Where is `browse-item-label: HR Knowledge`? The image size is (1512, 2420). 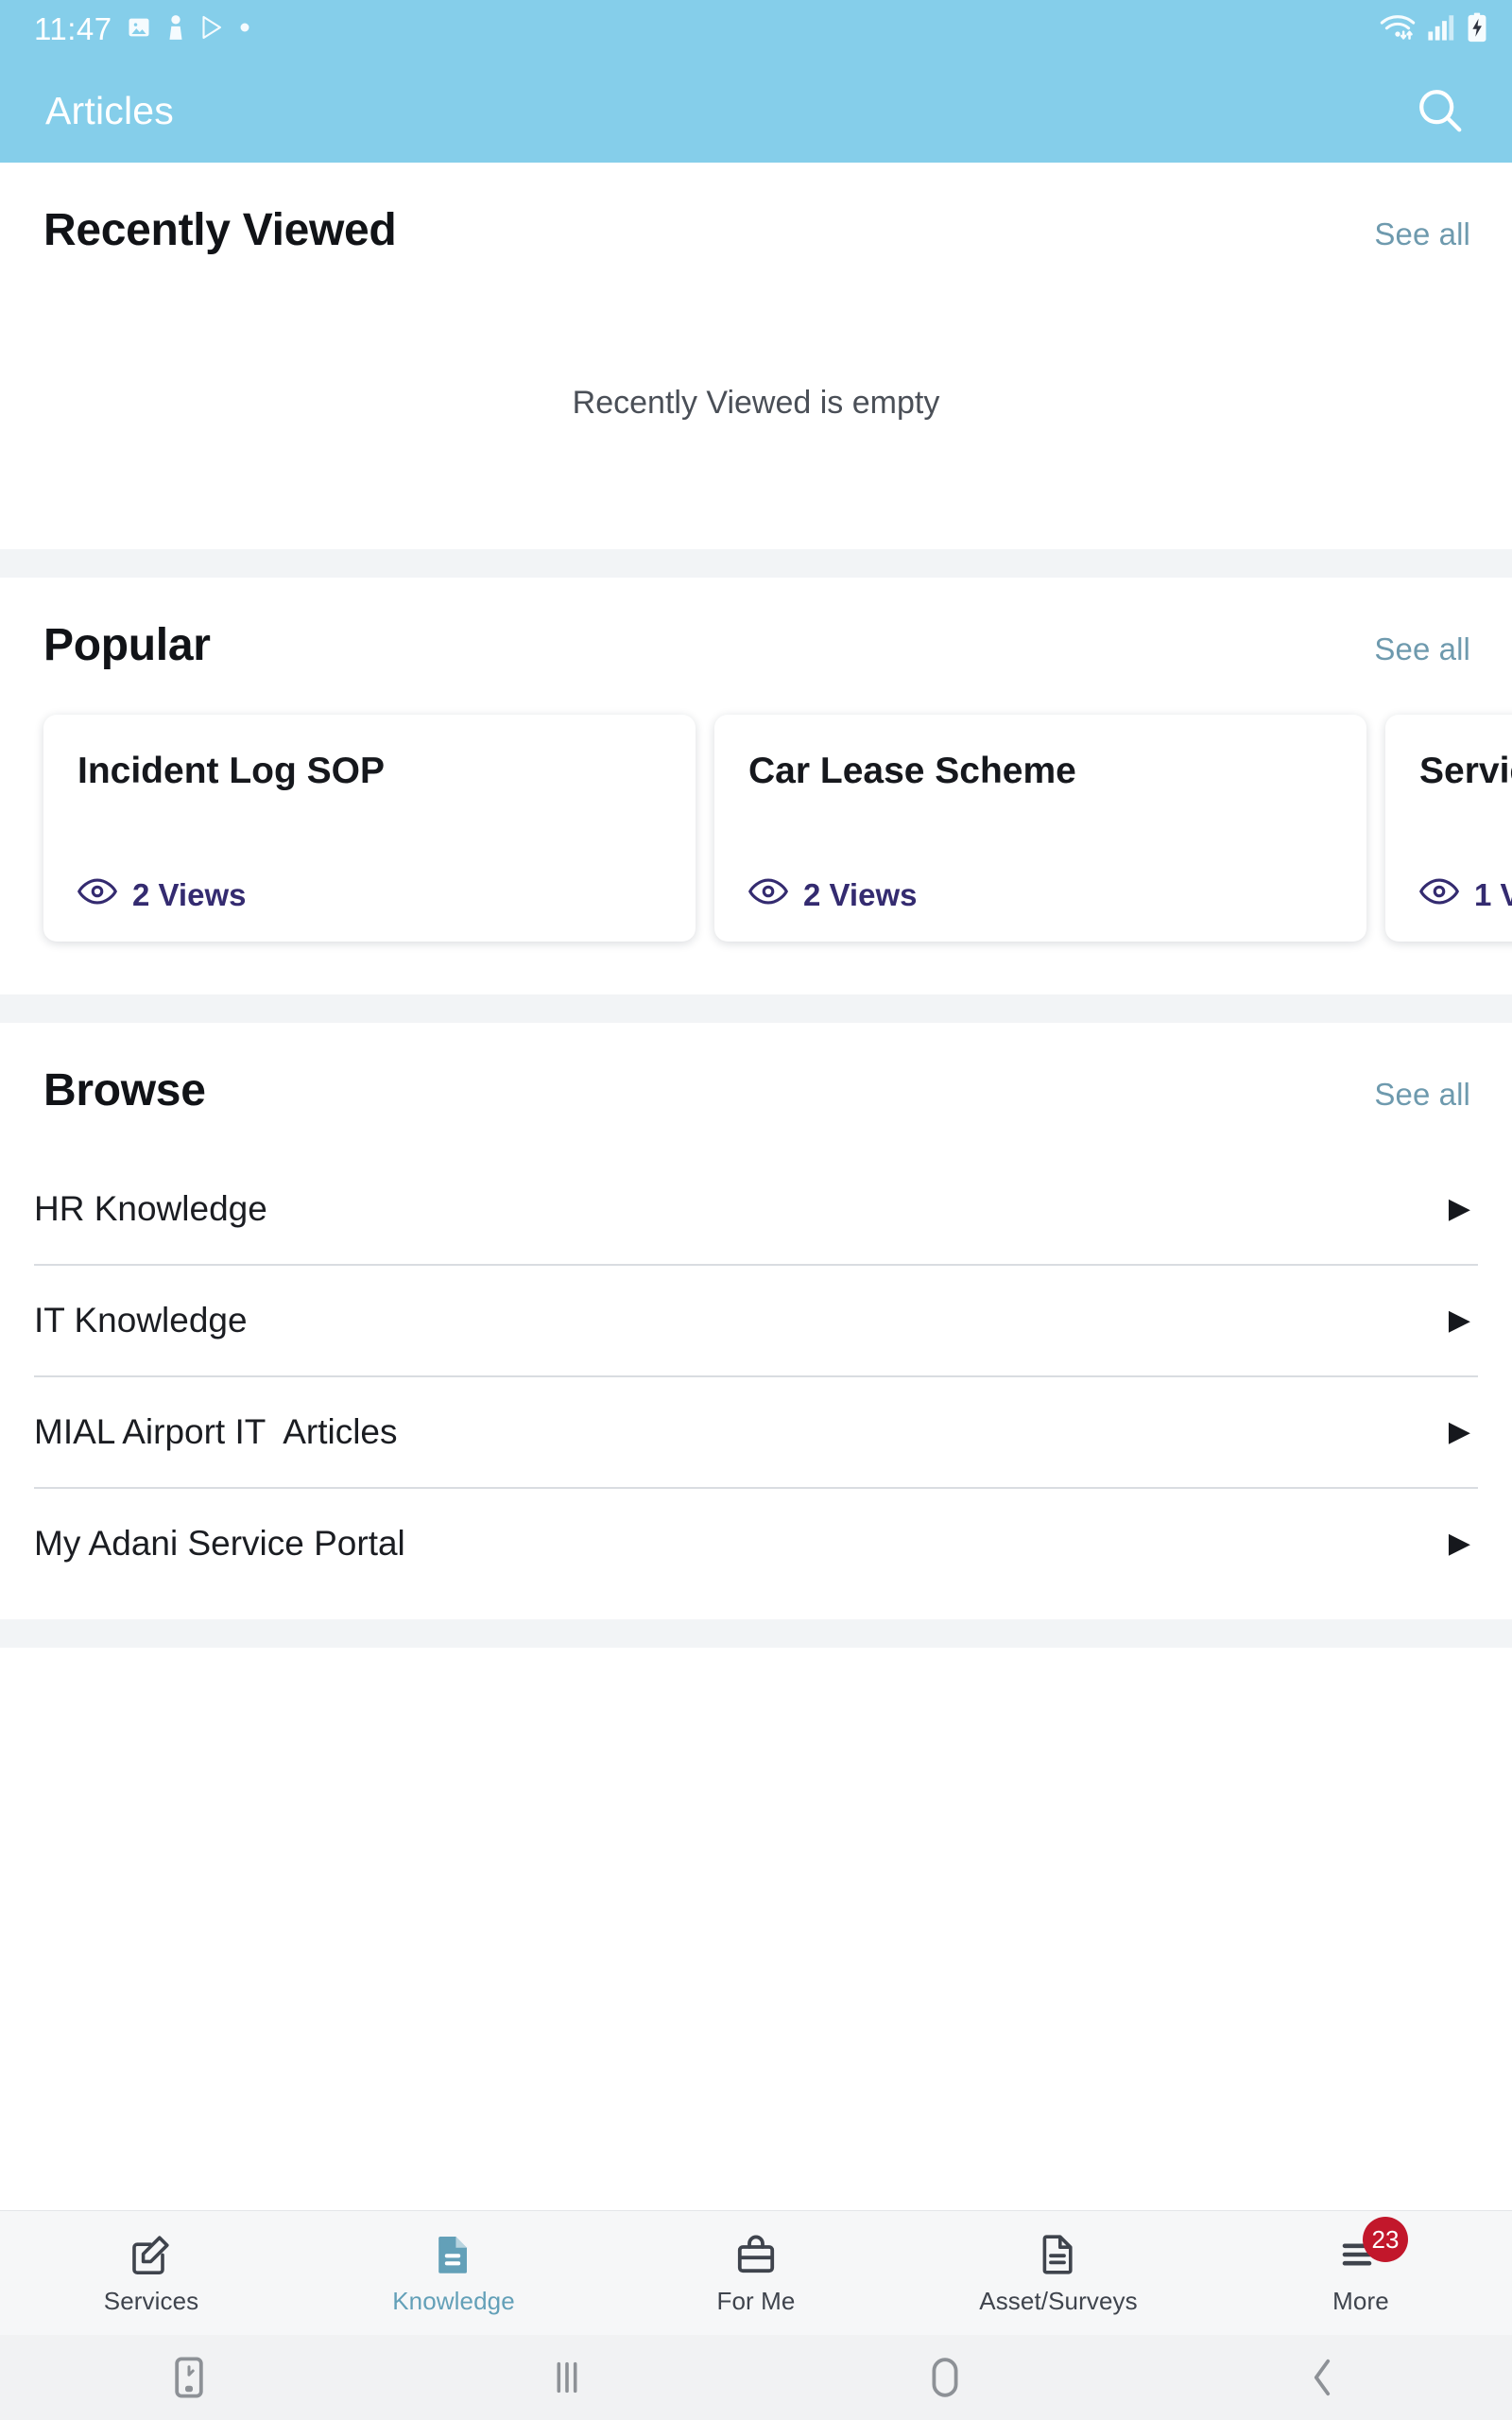
browse-item-label: HR Knowledge is located at coordinates (150, 1208).